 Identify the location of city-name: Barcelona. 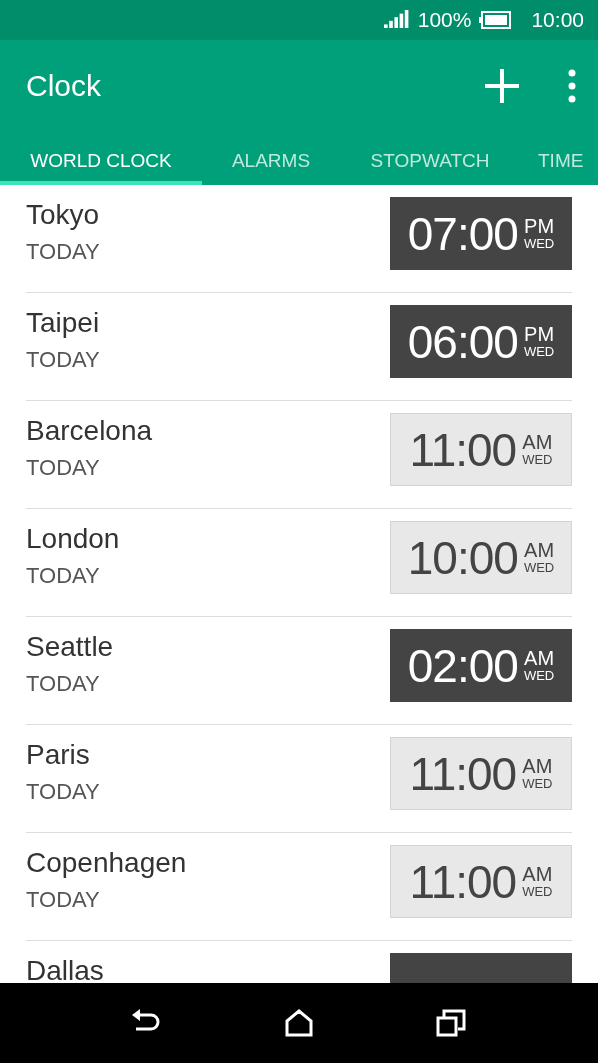
(90, 431).